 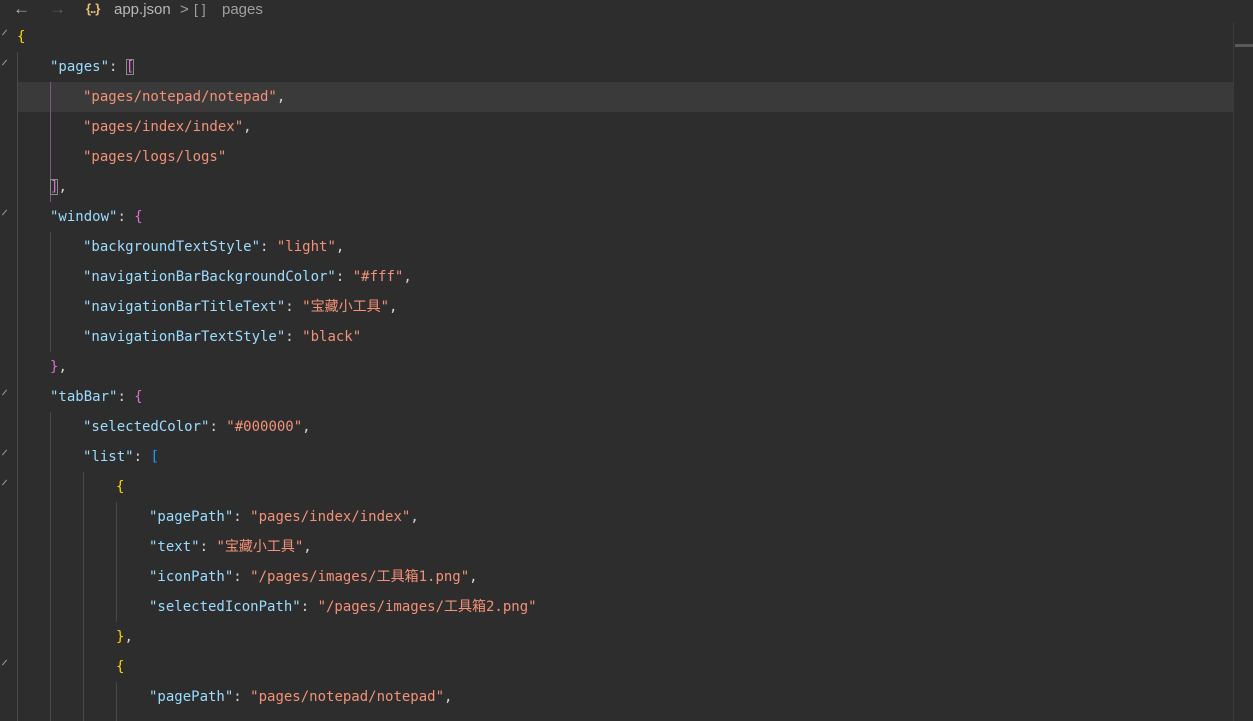 What do you see at coordinates (84, 397) in the screenshot?
I see `code-token: "tabBar"` at bounding box center [84, 397].